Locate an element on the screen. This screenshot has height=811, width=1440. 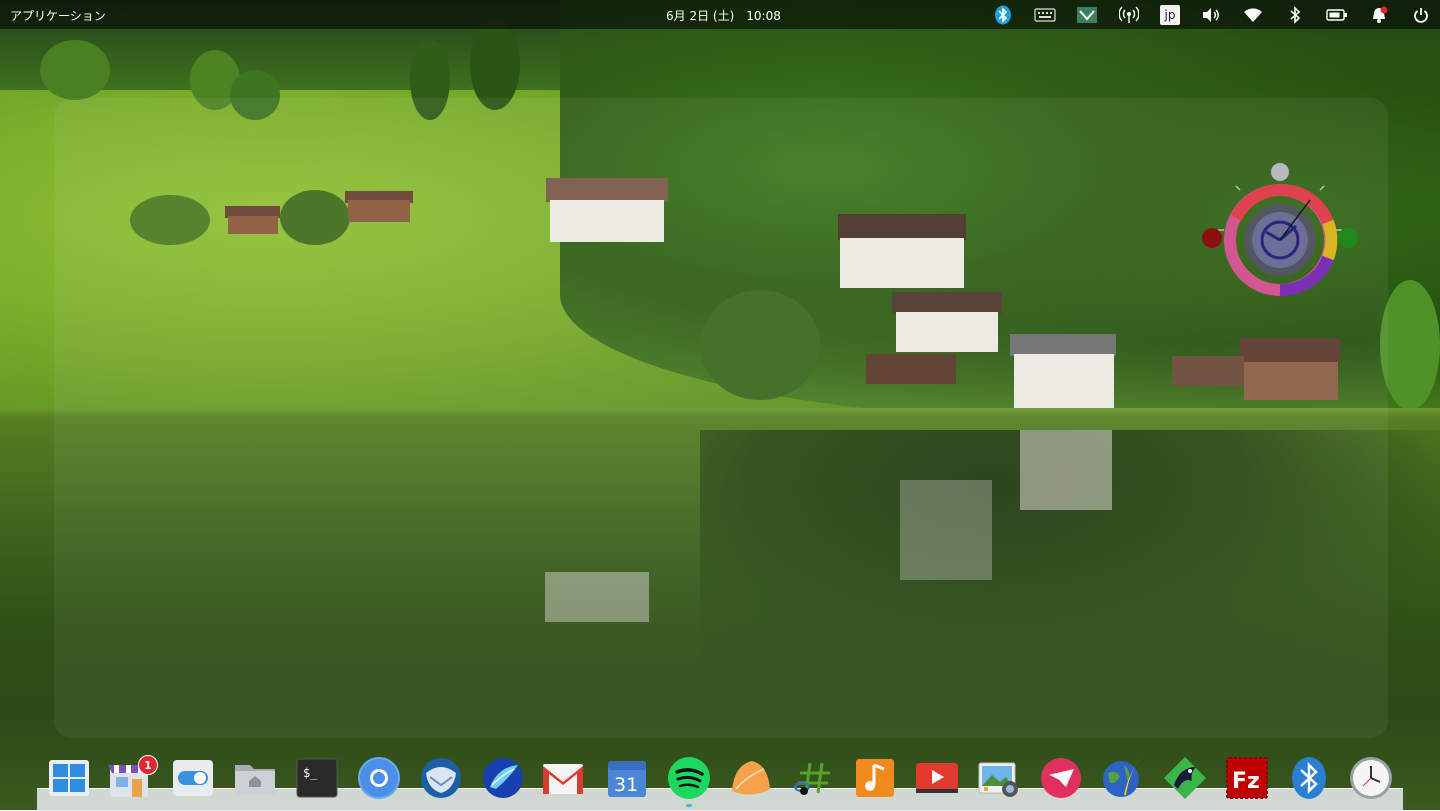
video-player-icon is located at coordinates (937, 778).